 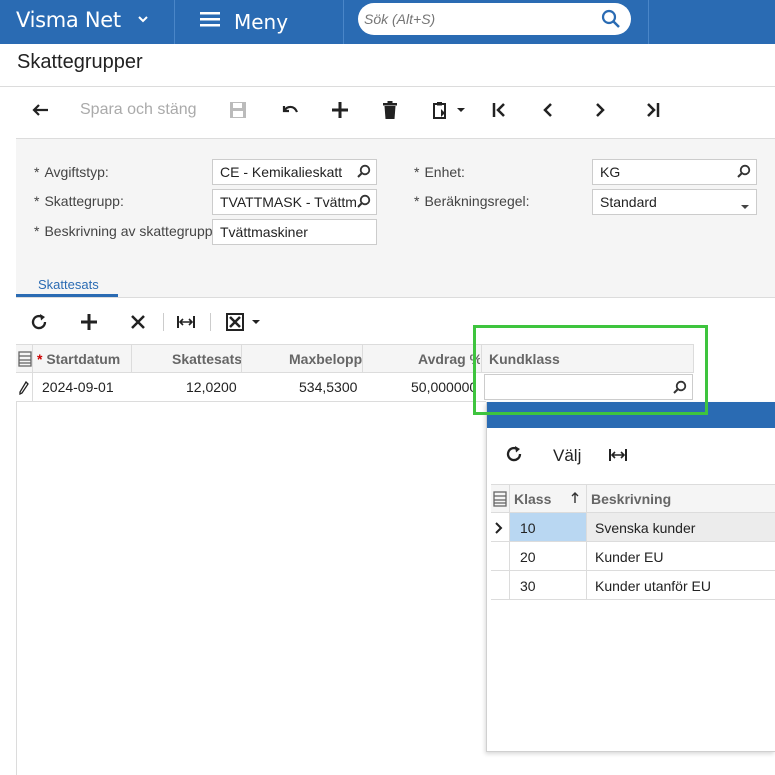 What do you see at coordinates (499, 530) in the screenshot?
I see `row-pointer-icon` at bounding box center [499, 530].